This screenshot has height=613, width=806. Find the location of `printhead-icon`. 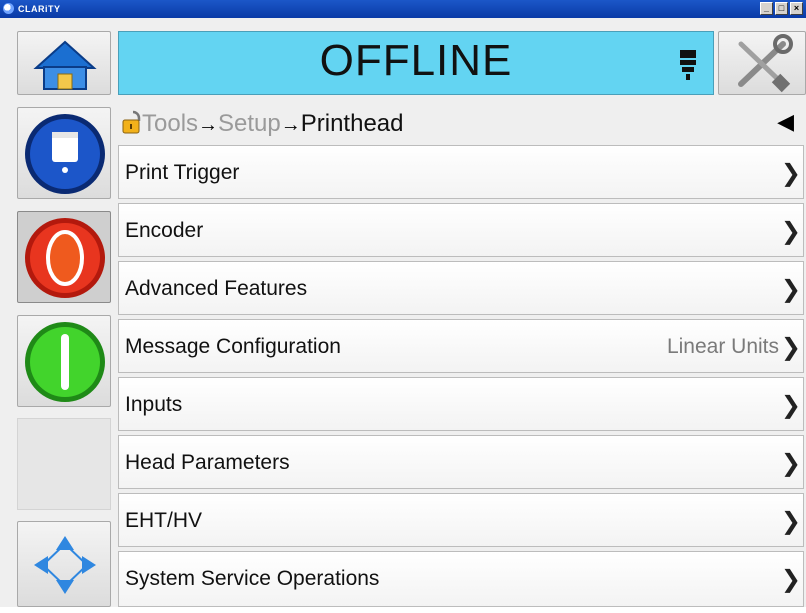

printhead-icon is located at coordinates (688, 65).